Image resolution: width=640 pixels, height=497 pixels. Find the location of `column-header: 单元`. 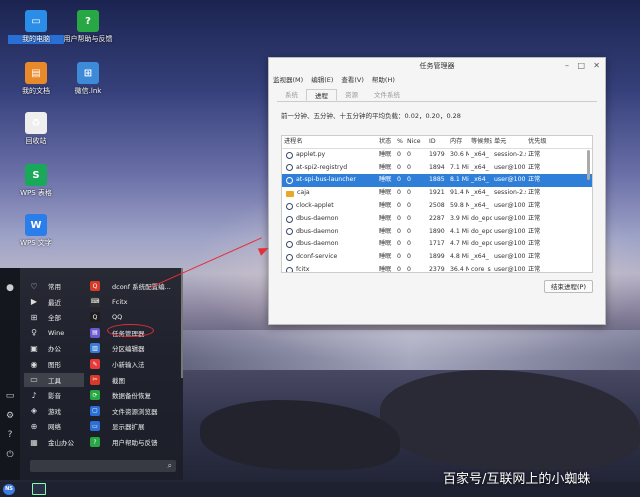

column-header: 单元 is located at coordinates (509, 142).